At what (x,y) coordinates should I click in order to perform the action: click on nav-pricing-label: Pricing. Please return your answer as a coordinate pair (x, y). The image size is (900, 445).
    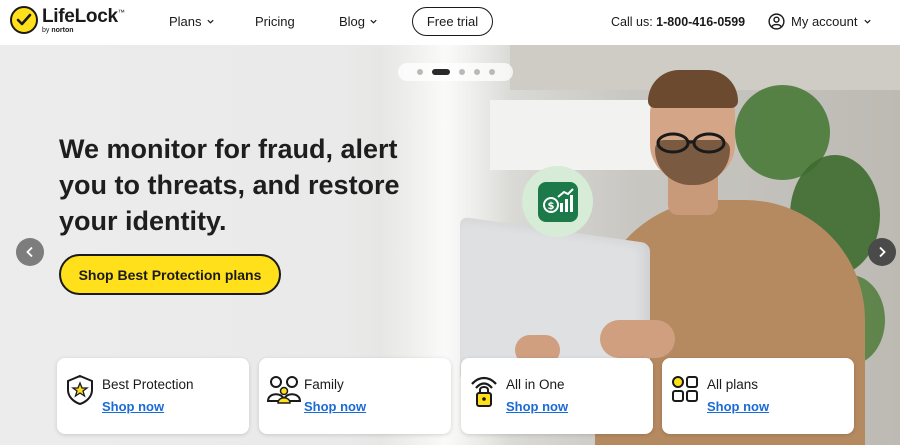
    Looking at the image, I should click on (275, 21).